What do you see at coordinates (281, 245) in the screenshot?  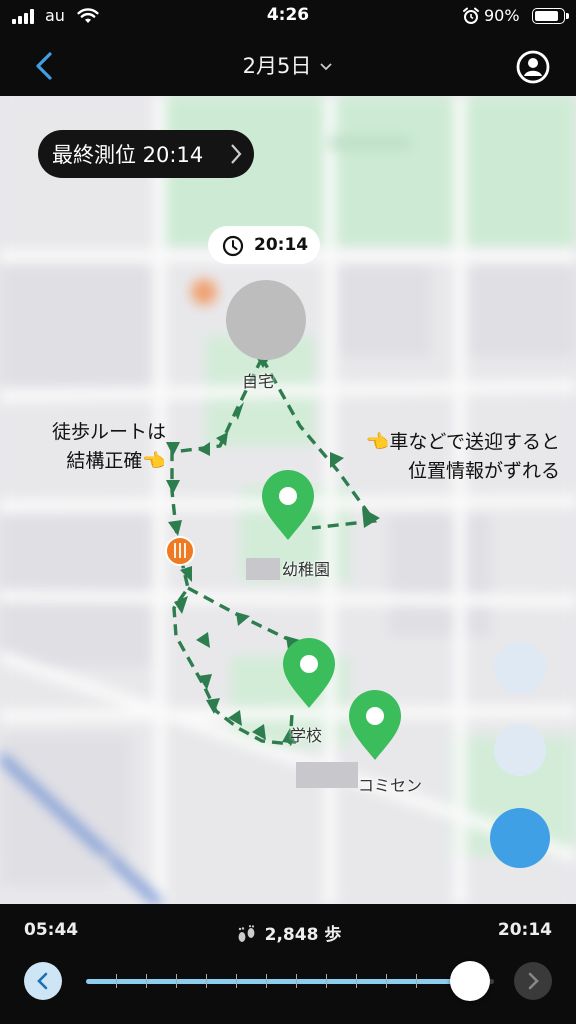 I see `current-time-text: 20:14` at bounding box center [281, 245].